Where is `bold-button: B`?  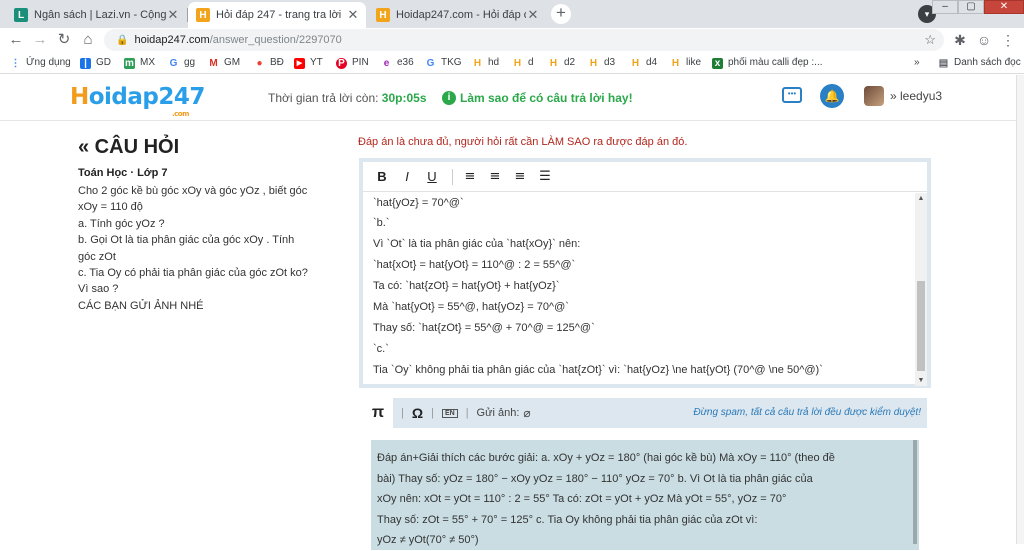
bold-button: B is located at coordinates (382, 176).